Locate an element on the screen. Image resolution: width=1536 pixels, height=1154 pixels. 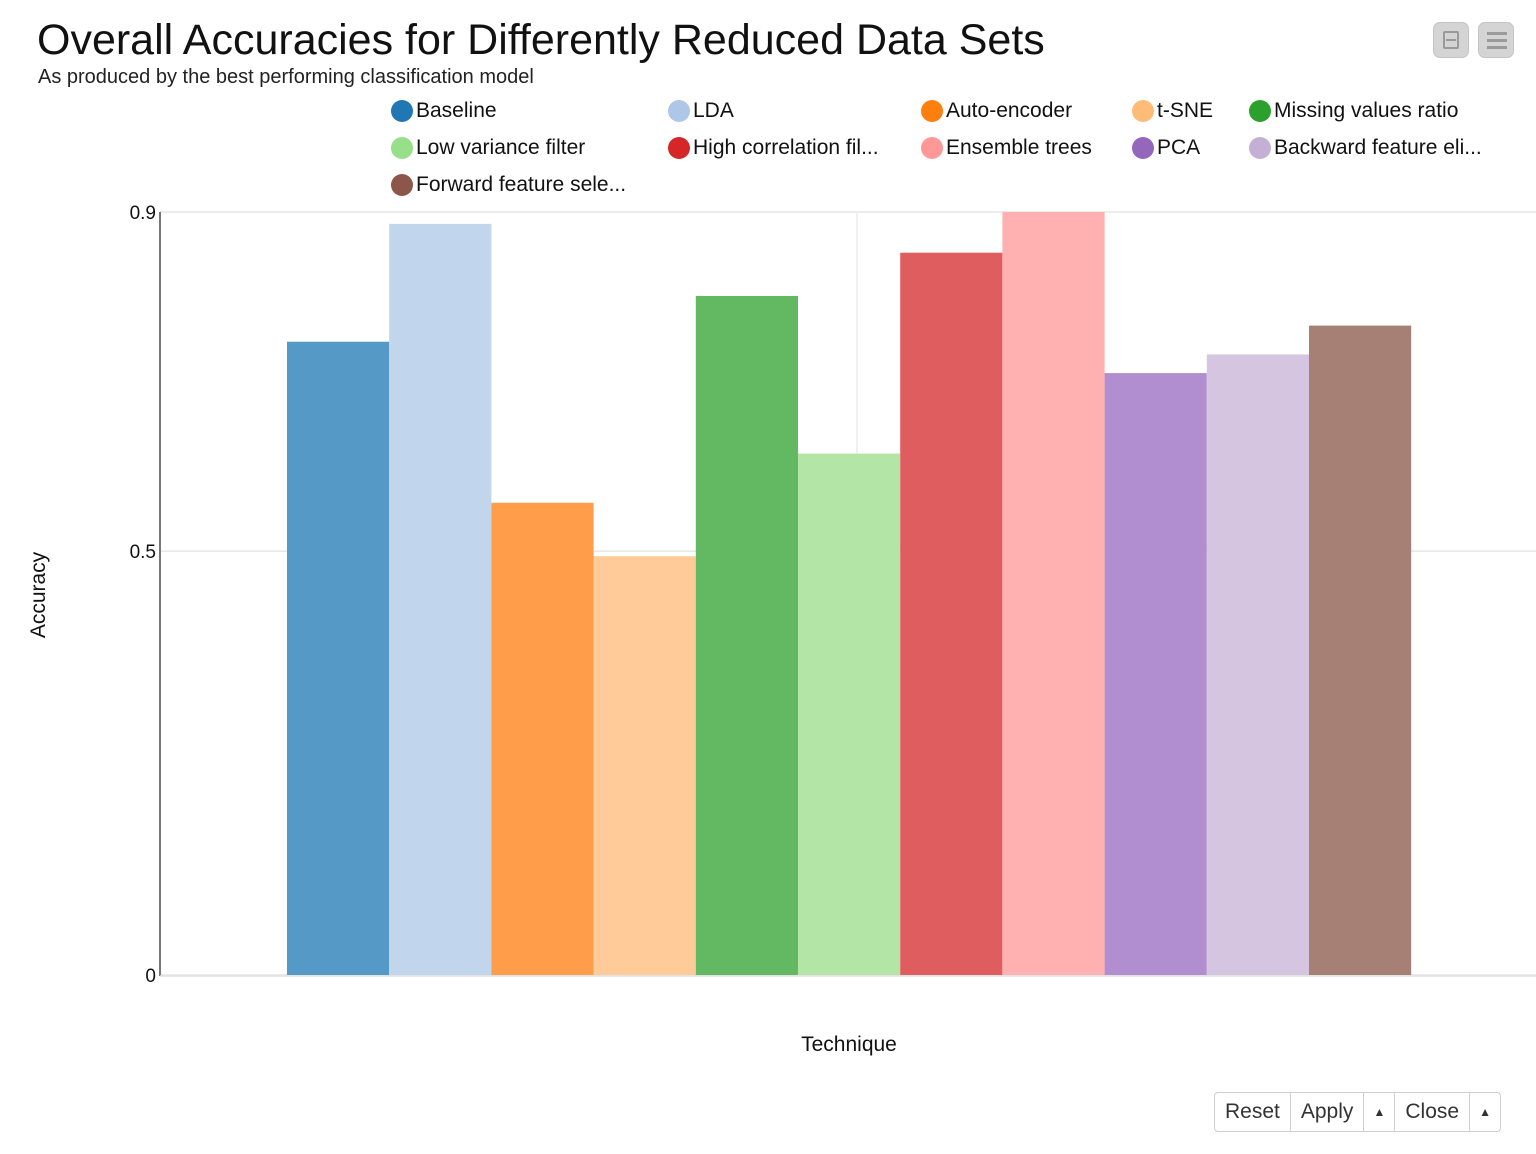
y-axis-label: Accuracy is located at coordinates (38, 594).